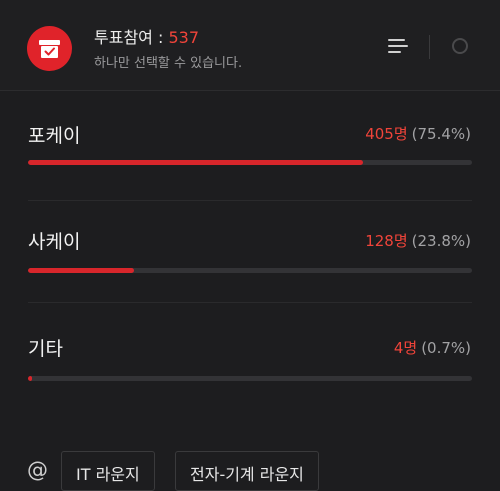  Describe the element at coordinates (441, 134) in the screenshot. I see `option-percent: (75.4%)` at that location.